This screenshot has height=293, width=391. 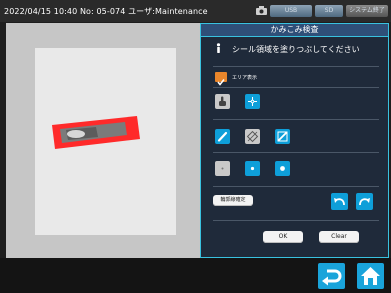 What do you see at coordinates (102, 11) in the screenshot?
I see `status-number: No: 05-074` at bounding box center [102, 11].